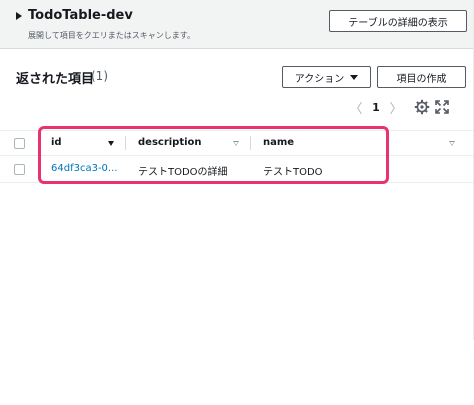 This screenshot has width=474, height=405. I want to click on create-item-label: 項目の作成, so click(421, 79).